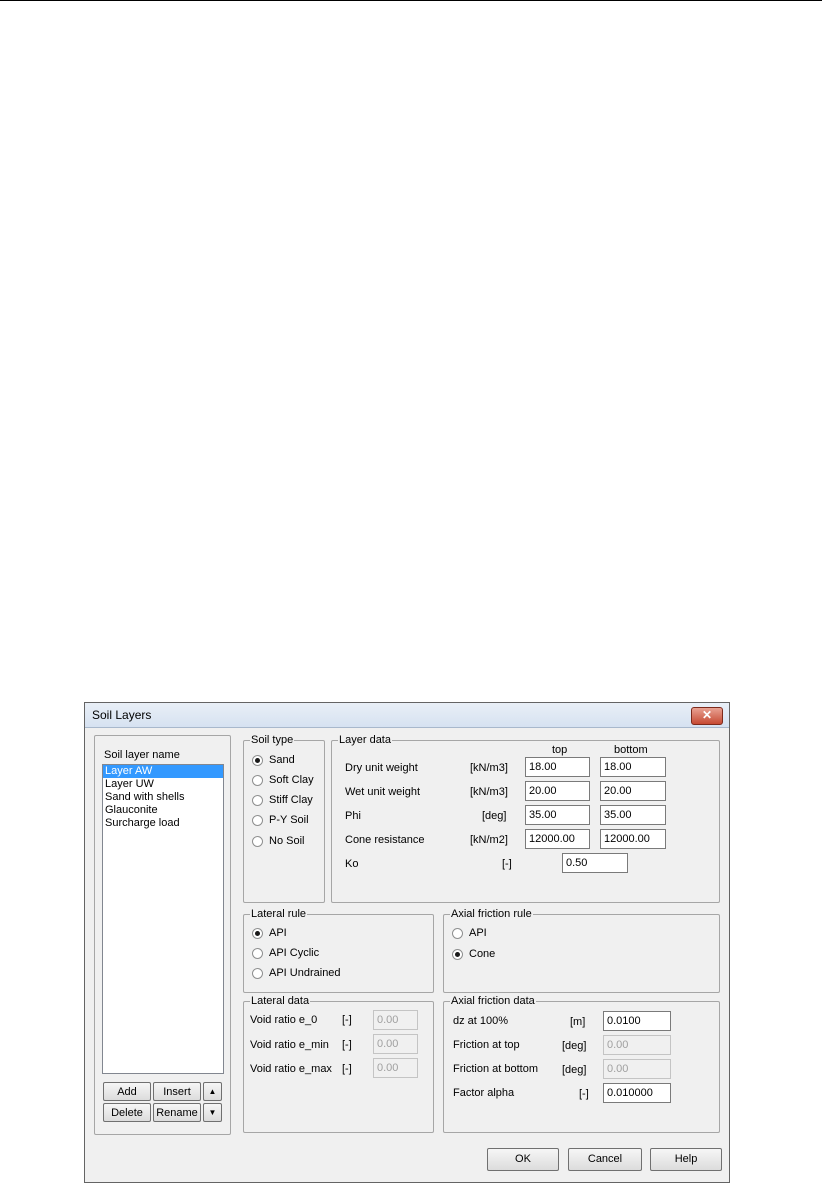 This screenshot has height=1183, width=822. Describe the element at coordinates (578, 1022) in the screenshot. I see `dz-unit: [m]` at that location.